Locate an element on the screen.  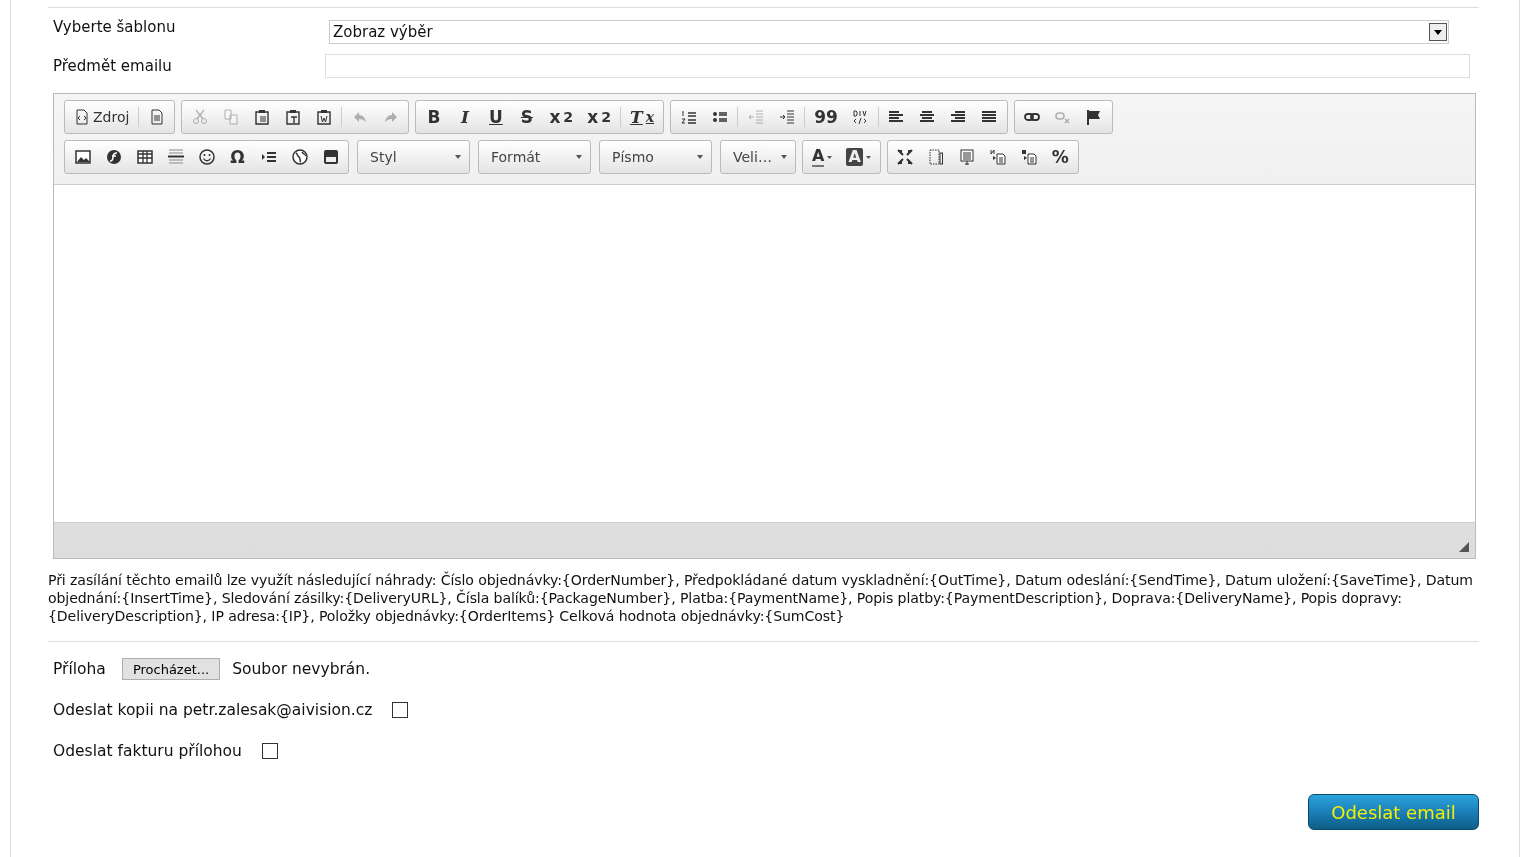
template-icon is located at coordinates (967, 157).